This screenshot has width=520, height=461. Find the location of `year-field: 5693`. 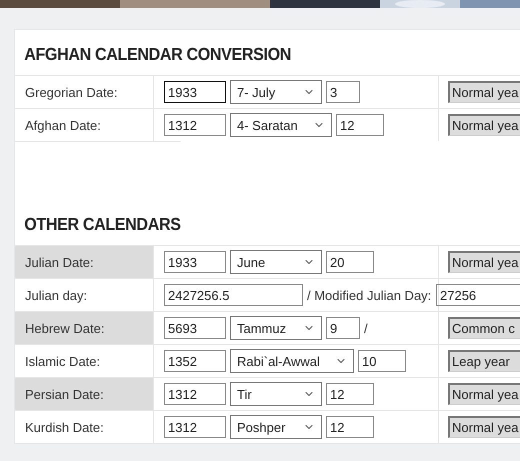

year-field: 5693 is located at coordinates (195, 328).